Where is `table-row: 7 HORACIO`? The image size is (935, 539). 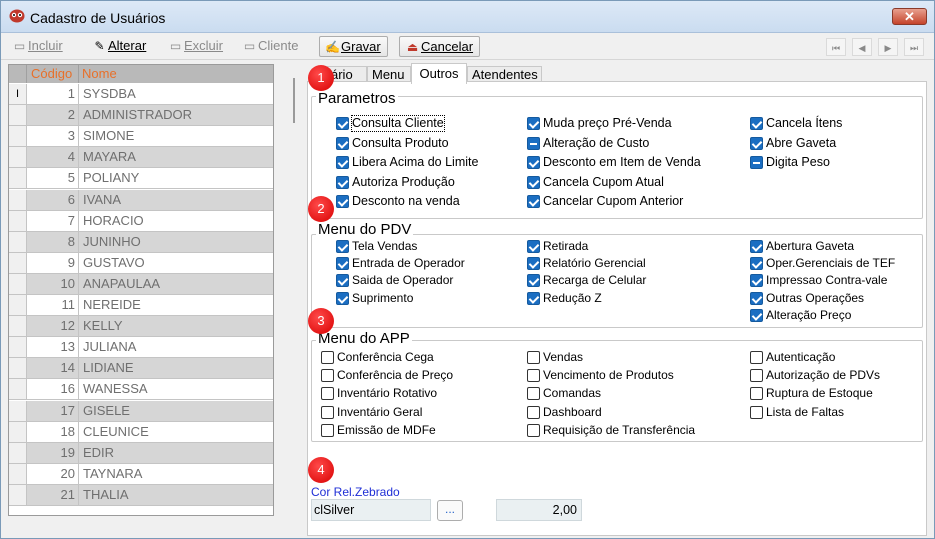 table-row: 7 HORACIO is located at coordinates (141, 221).